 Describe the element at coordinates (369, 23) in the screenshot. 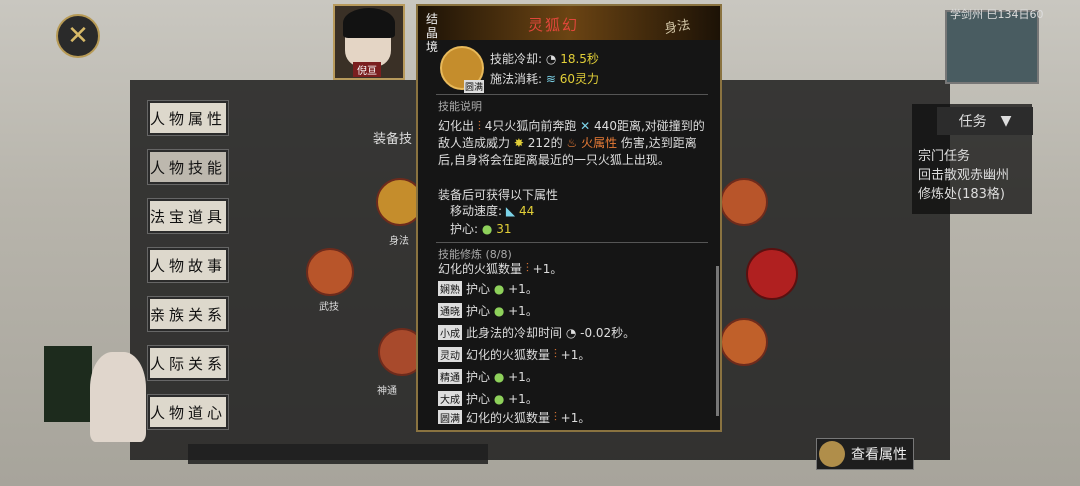

I see `hair` at that location.